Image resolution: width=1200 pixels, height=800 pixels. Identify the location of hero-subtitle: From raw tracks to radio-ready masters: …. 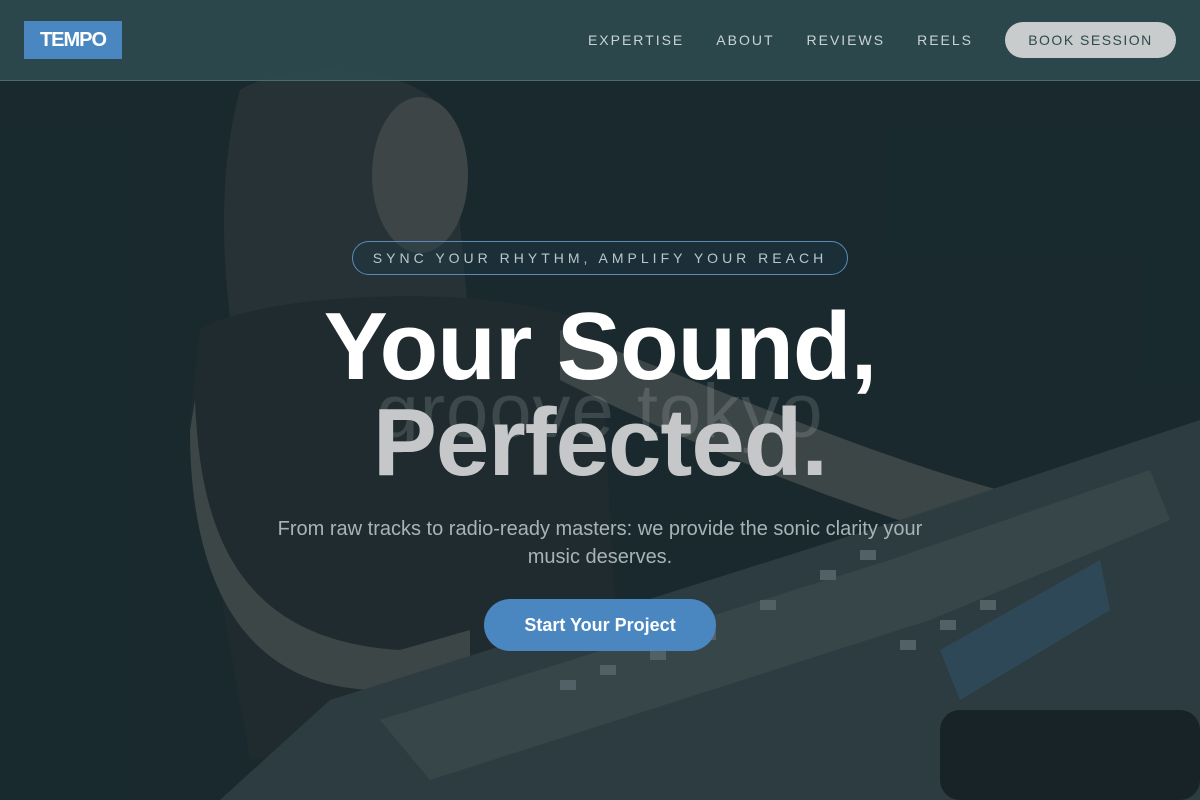
(600, 543).